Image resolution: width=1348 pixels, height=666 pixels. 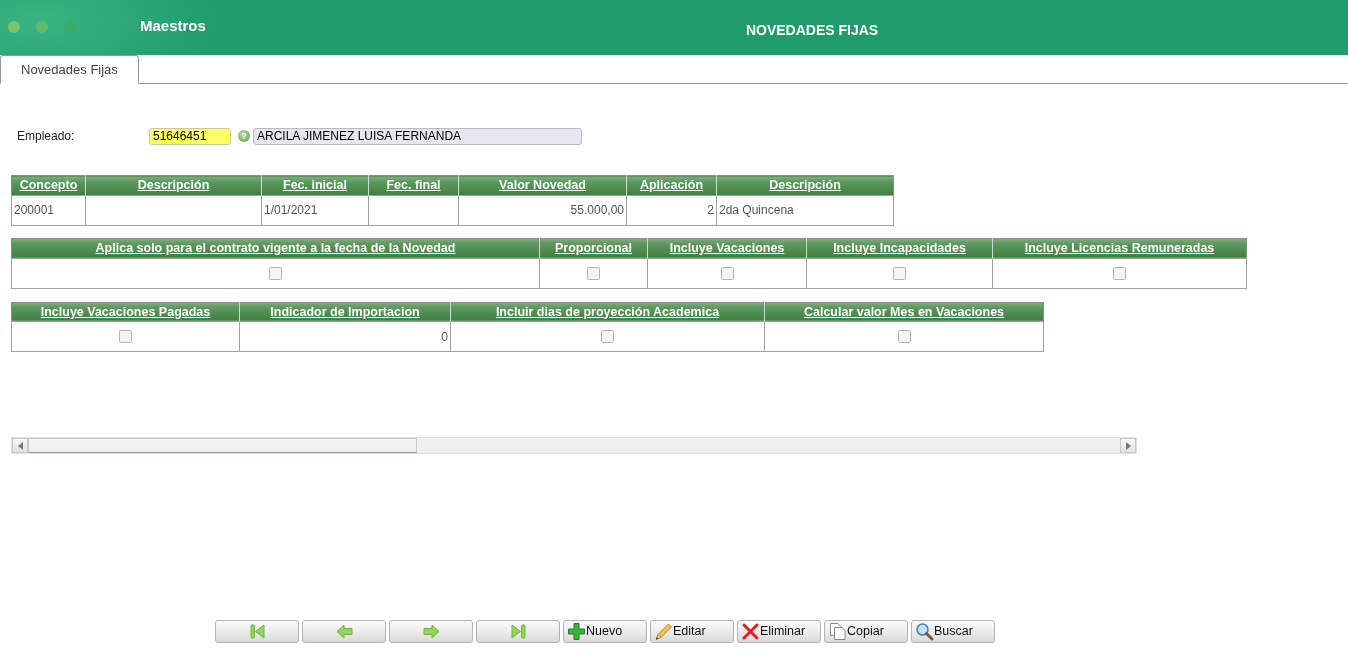 What do you see at coordinates (663, 632) in the screenshot?
I see `pencil-icon` at bounding box center [663, 632].